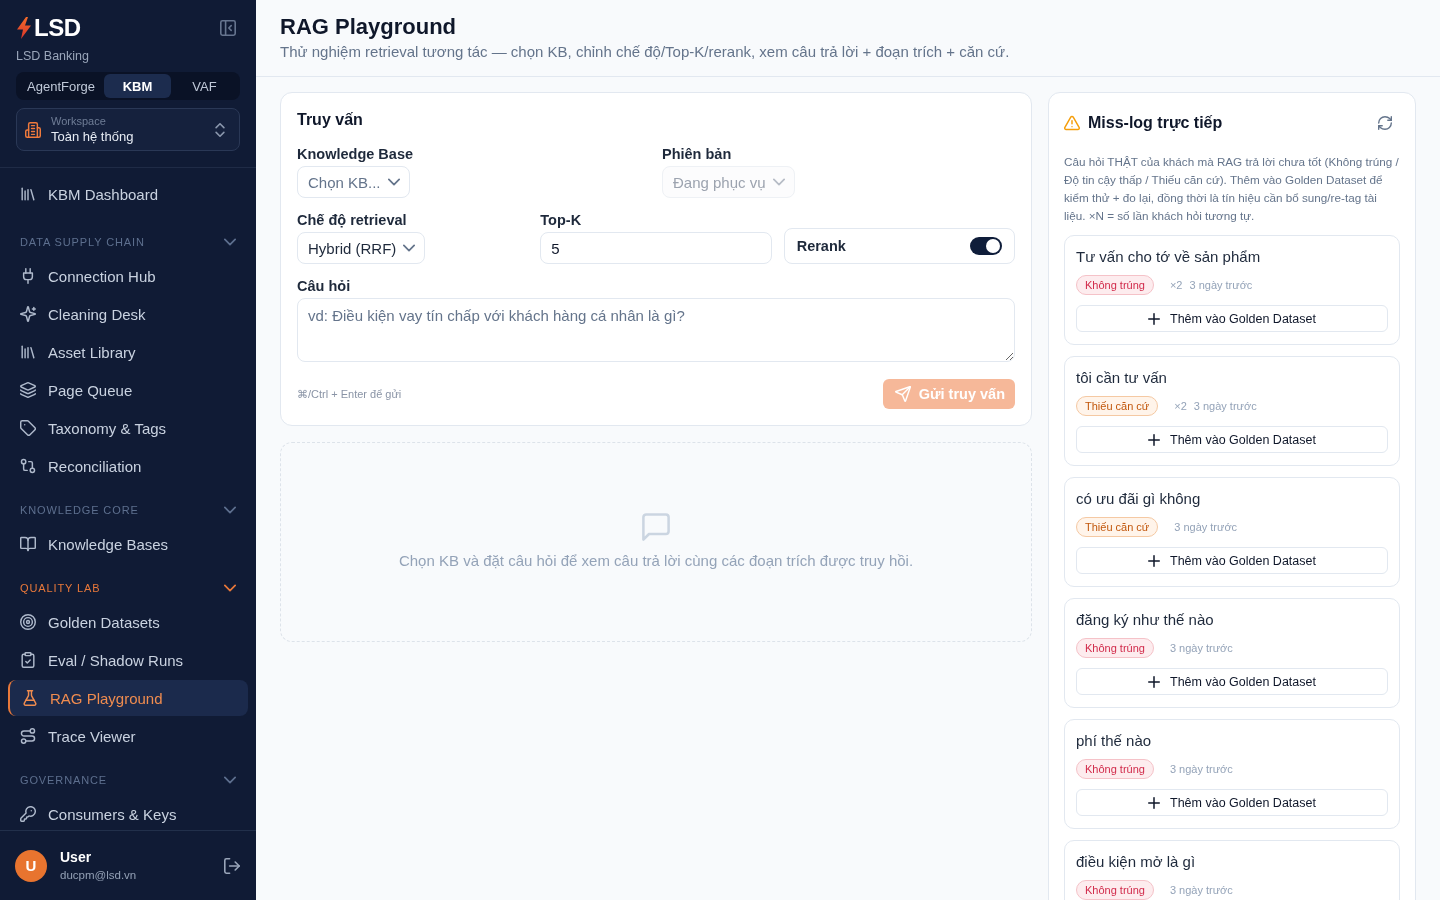  I want to click on nav-item: Consumers & Keys, so click(128, 813).